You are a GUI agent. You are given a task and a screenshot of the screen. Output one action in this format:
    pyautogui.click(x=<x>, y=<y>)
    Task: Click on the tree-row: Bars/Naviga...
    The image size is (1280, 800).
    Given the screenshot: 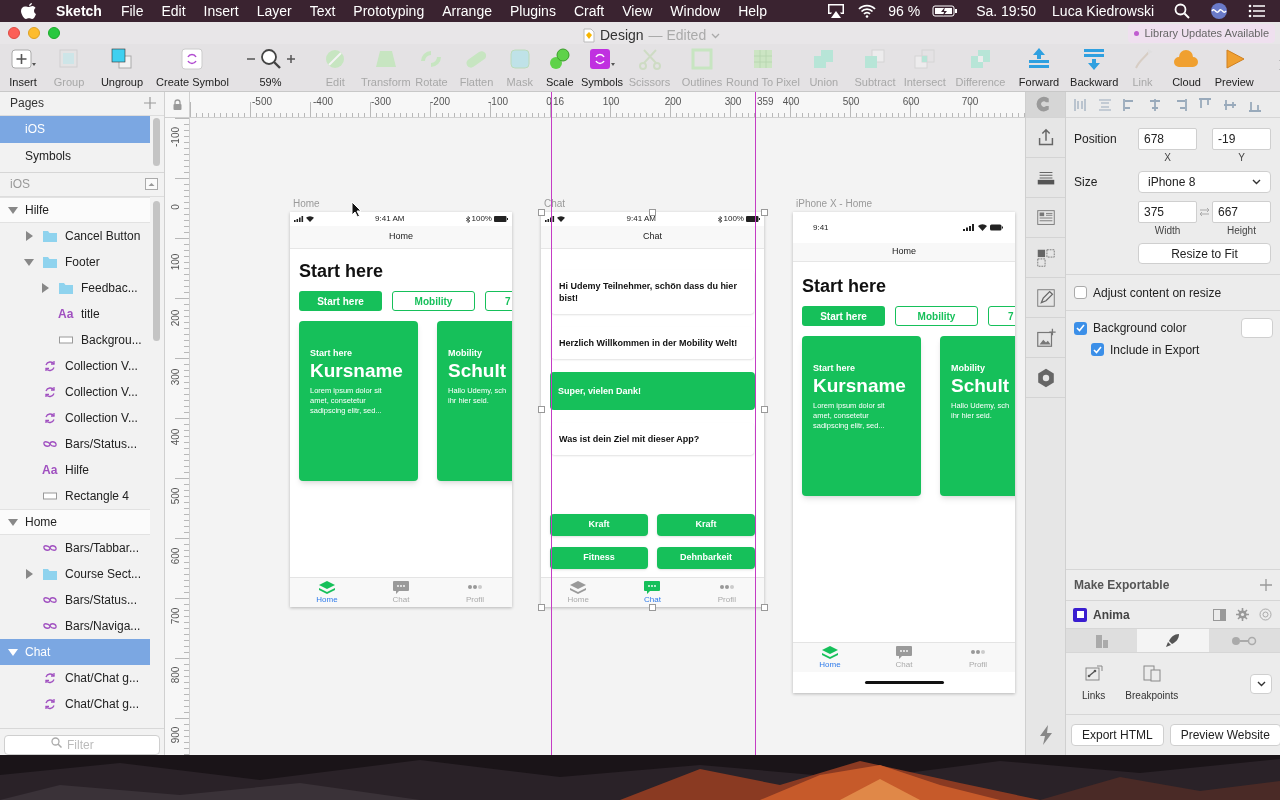 What is the action you would take?
    pyautogui.click(x=75, y=625)
    